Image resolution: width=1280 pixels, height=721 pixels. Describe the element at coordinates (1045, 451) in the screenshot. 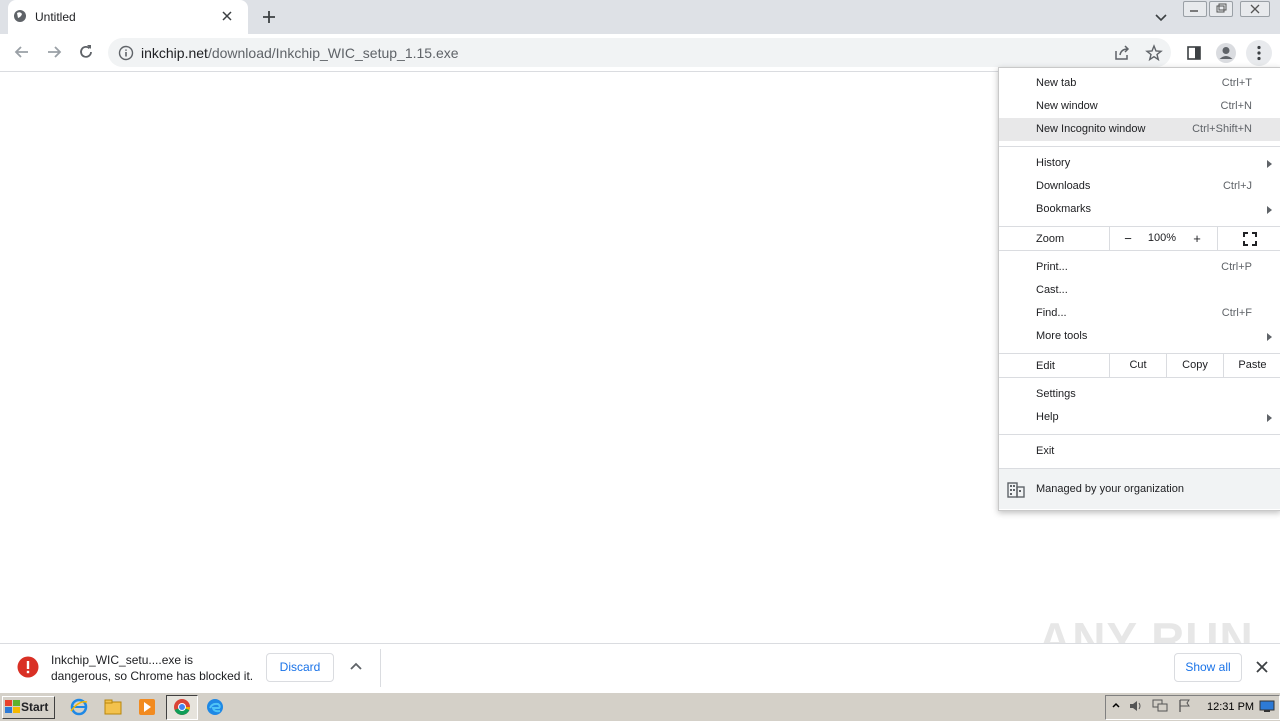

I see `menu-item-label: Exit` at that location.